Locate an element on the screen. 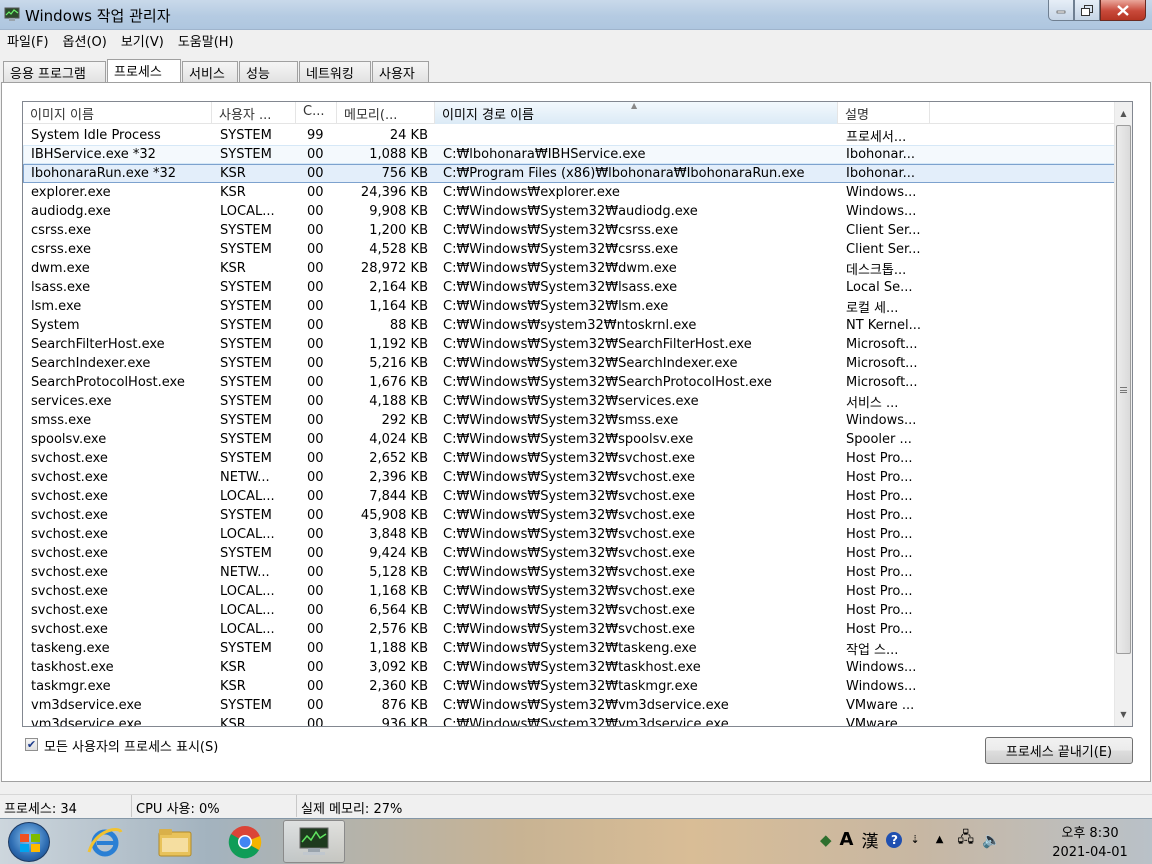  column-description: 설명 is located at coordinates (884, 113).